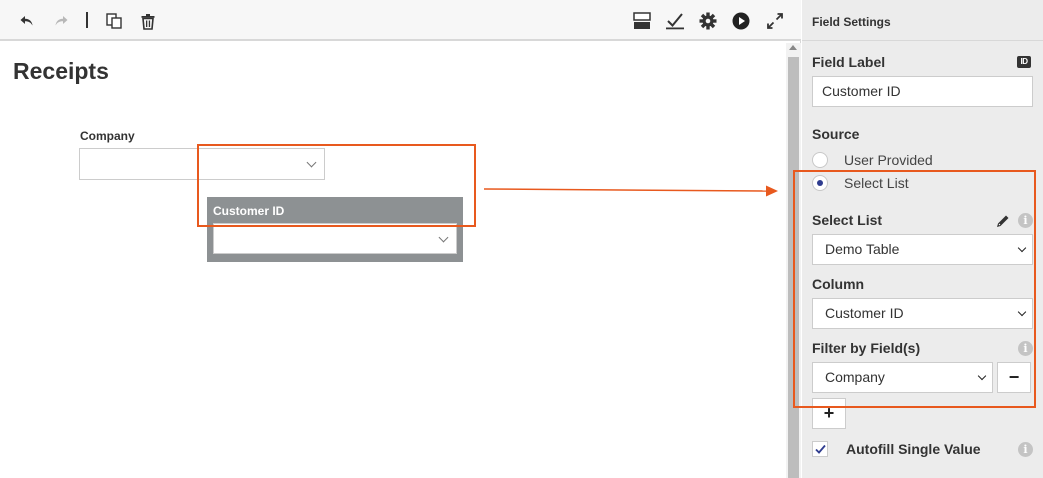  Describe the element at coordinates (400, 20) in the screenshot. I see `designer-toolbar` at that location.